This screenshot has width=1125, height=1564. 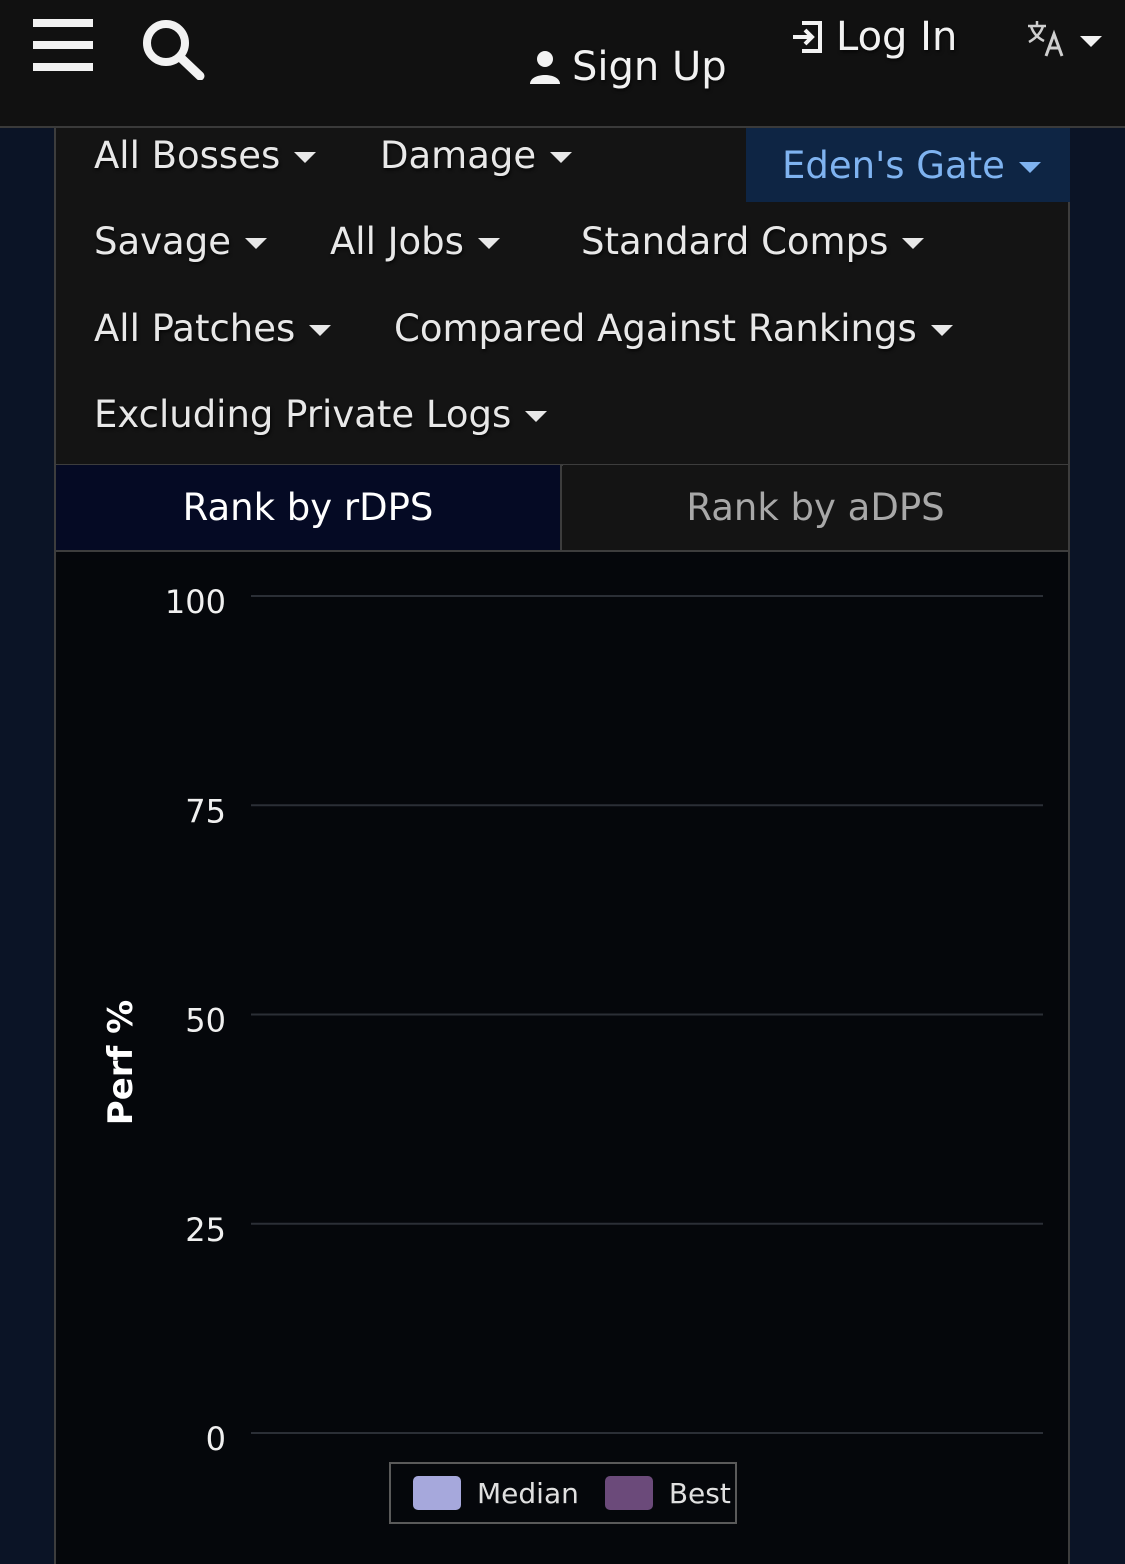 What do you see at coordinates (528, 1493) in the screenshot?
I see `legend-label: Median` at bounding box center [528, 1493].